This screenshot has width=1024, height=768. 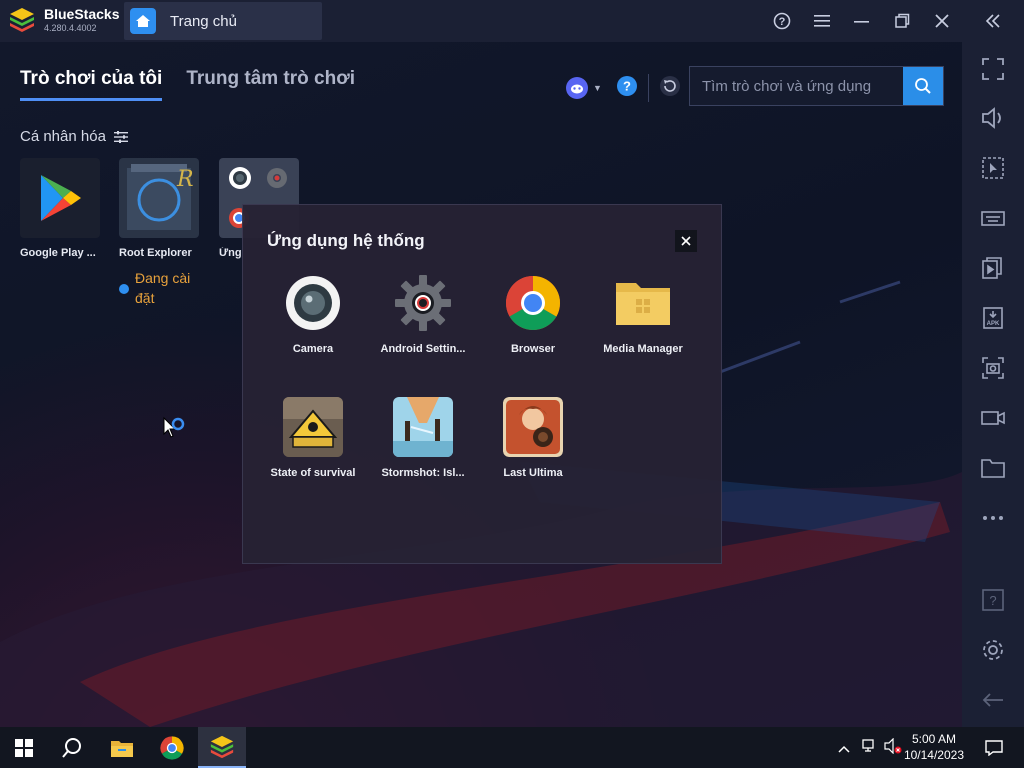 I want to click on system-app-browser: Browser, so click(x=533, y=314).